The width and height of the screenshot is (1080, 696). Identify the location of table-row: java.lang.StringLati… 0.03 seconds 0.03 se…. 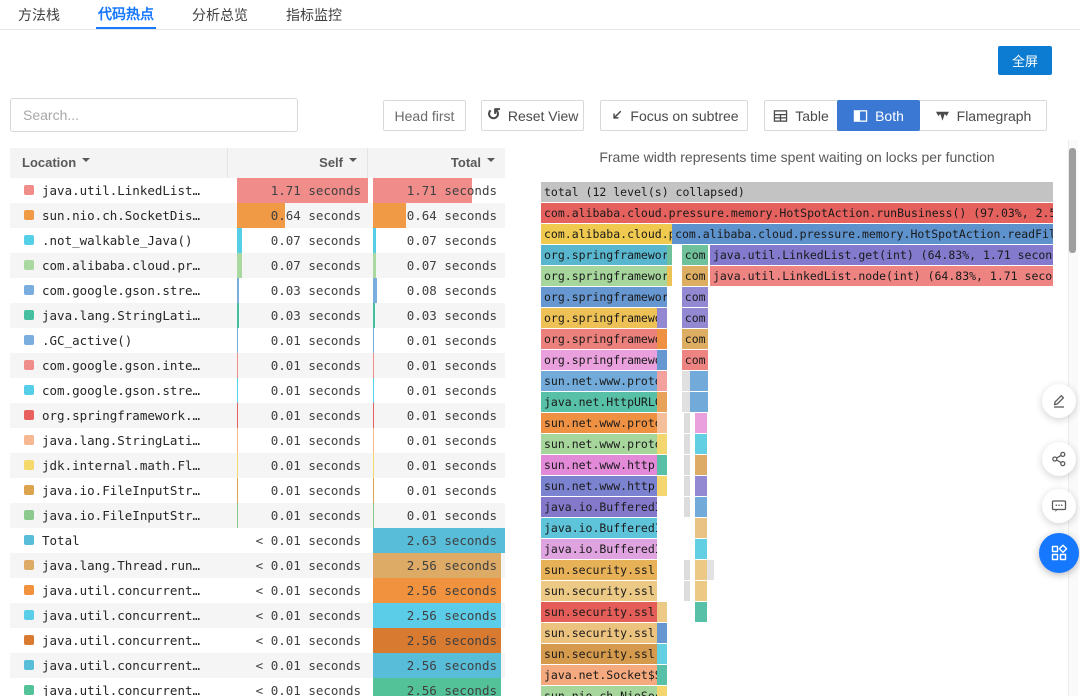
(257, 315).